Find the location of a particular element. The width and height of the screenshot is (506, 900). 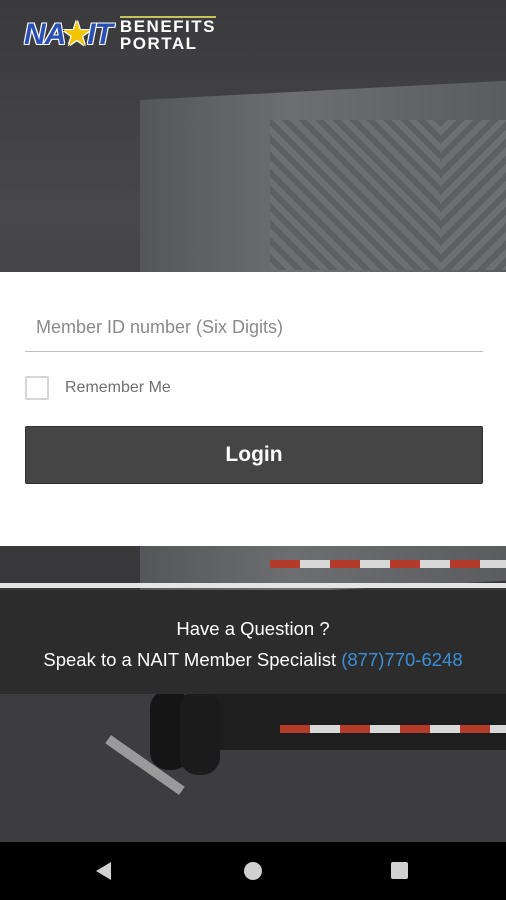

recents-icon is located at coordinates (399, 870).